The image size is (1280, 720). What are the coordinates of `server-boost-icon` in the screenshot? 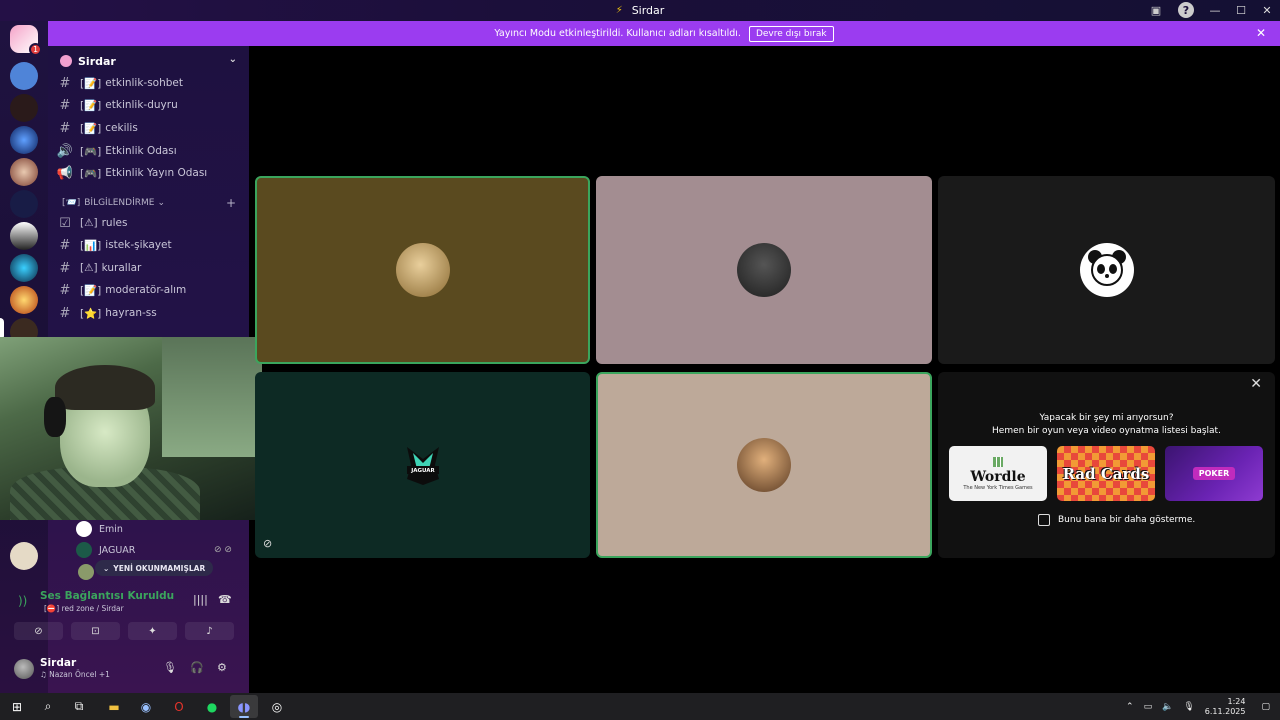 It's located at (66, 61).